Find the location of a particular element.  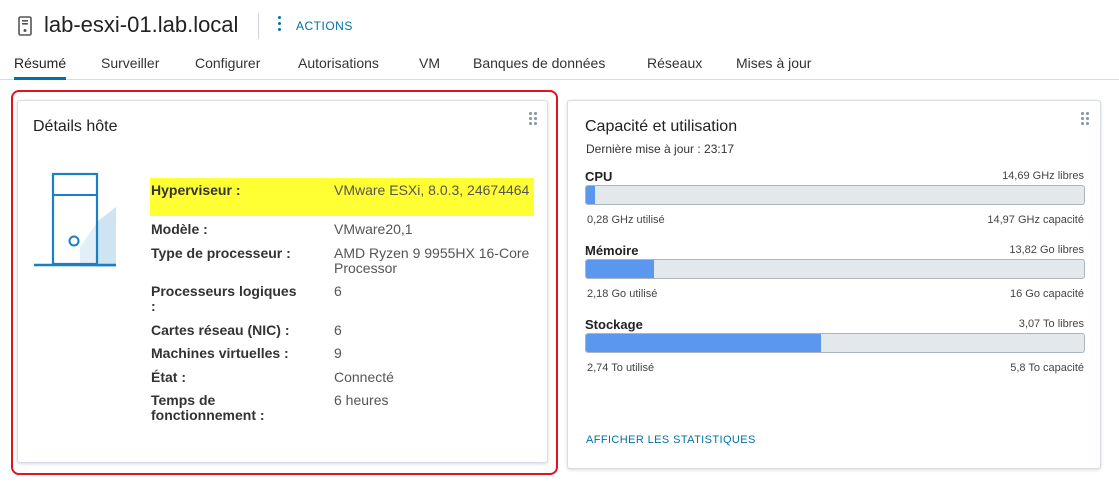

metric-capacity: 5,8 To capacité is located at coordinates (1047, 368).